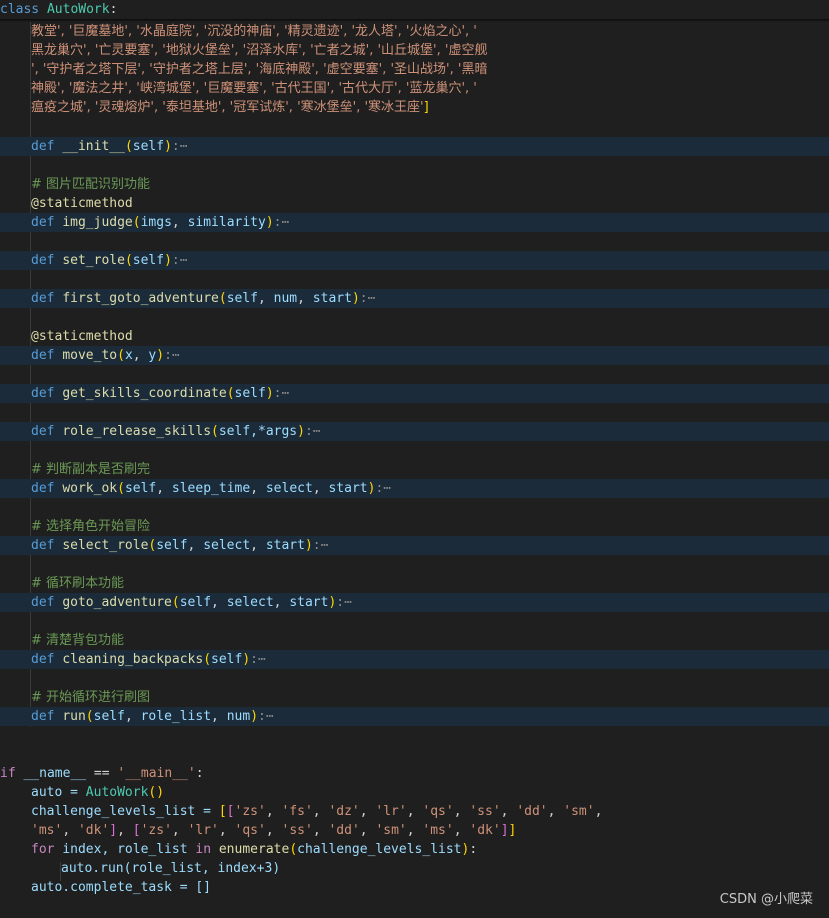 The image size is (829, 918). What do you see at coordinates (414, 868) in the screenshot?
I see `code-line-run-call: auto.run(role_list, index+3)` at bounding box center [414, 868].